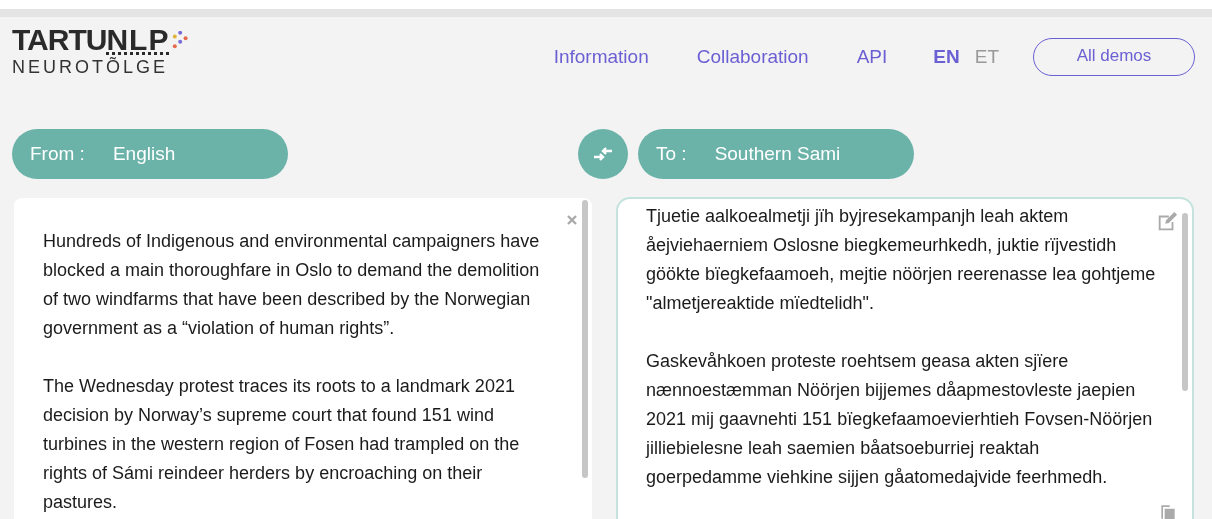  Describe the element at coordinates (601, 57) in the screenshot. I see `nav-link: Information` at that location.